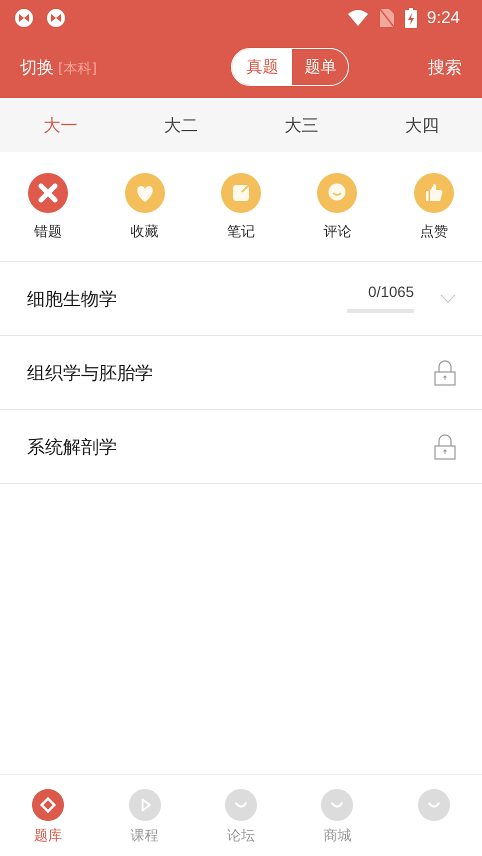 This screenshot has width=482, height=856. I want to click on year-tab: 大三, so click(301, 125).